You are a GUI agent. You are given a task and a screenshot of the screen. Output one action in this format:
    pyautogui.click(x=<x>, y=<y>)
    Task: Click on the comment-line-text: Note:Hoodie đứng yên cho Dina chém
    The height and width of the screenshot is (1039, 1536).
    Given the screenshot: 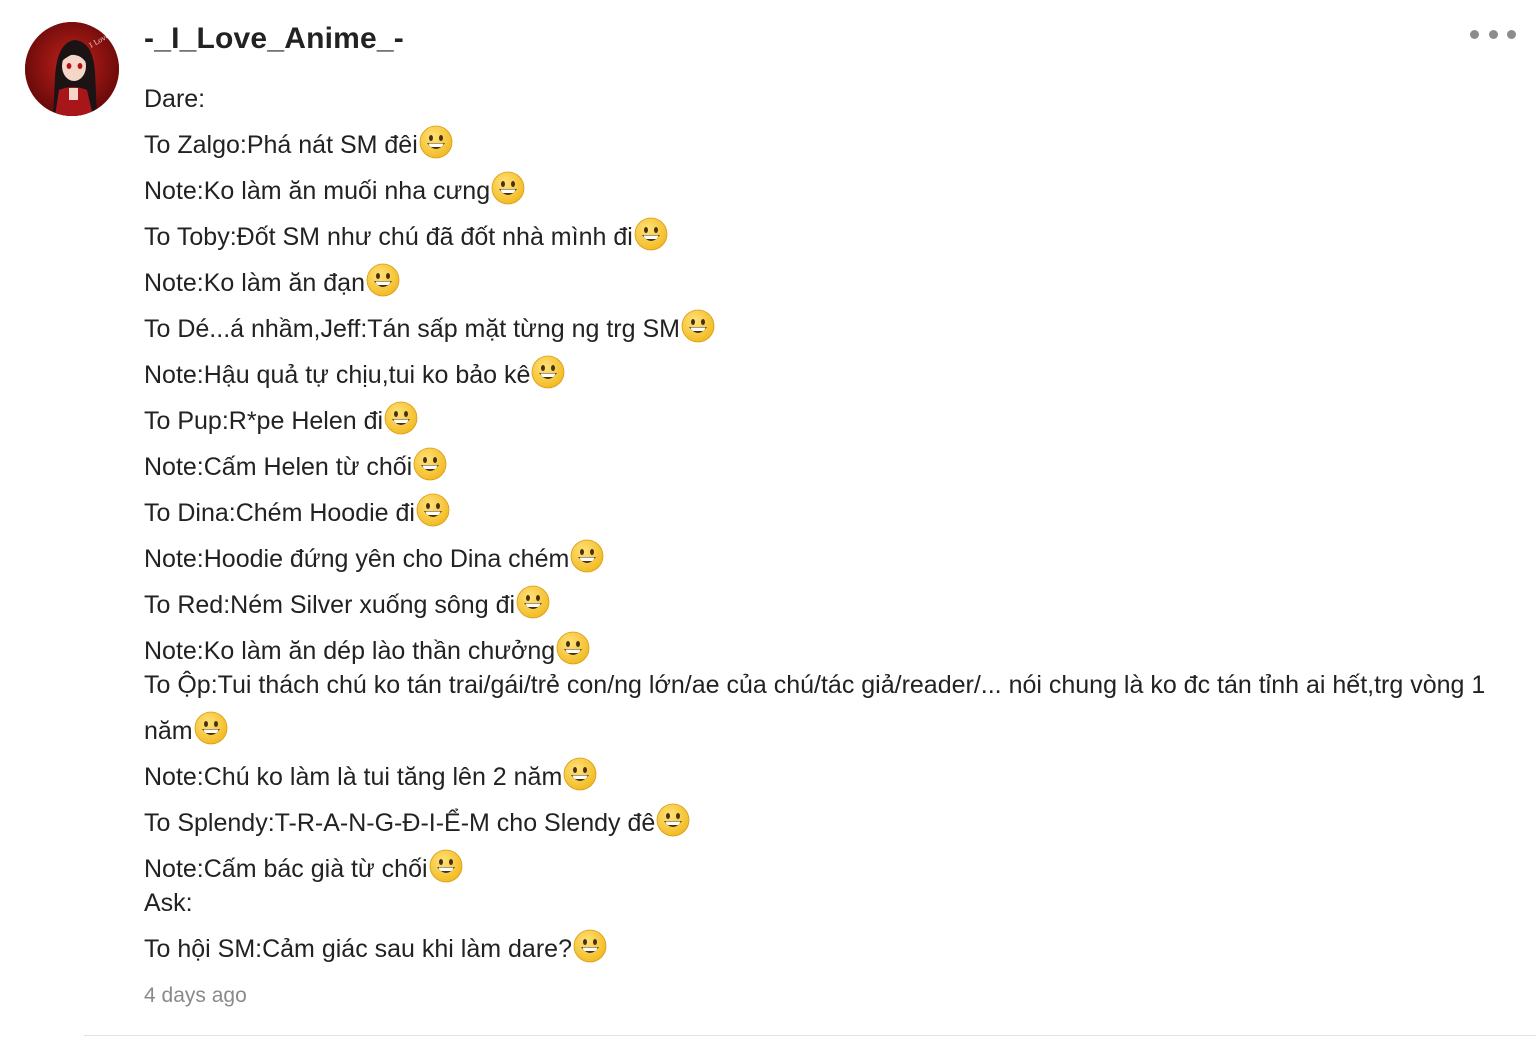 What is the action you would take?
    pyautogui.click(x=357, y=559)
    